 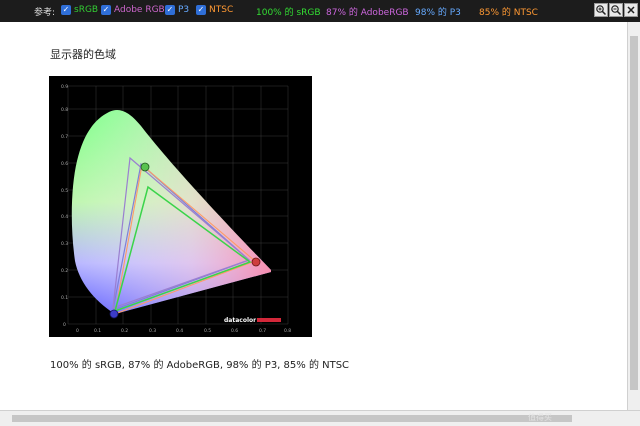 What do you see at coordinates (183, 10) in the screenshot?
I see `p3-label: P3` at bounding box center [183, 10].